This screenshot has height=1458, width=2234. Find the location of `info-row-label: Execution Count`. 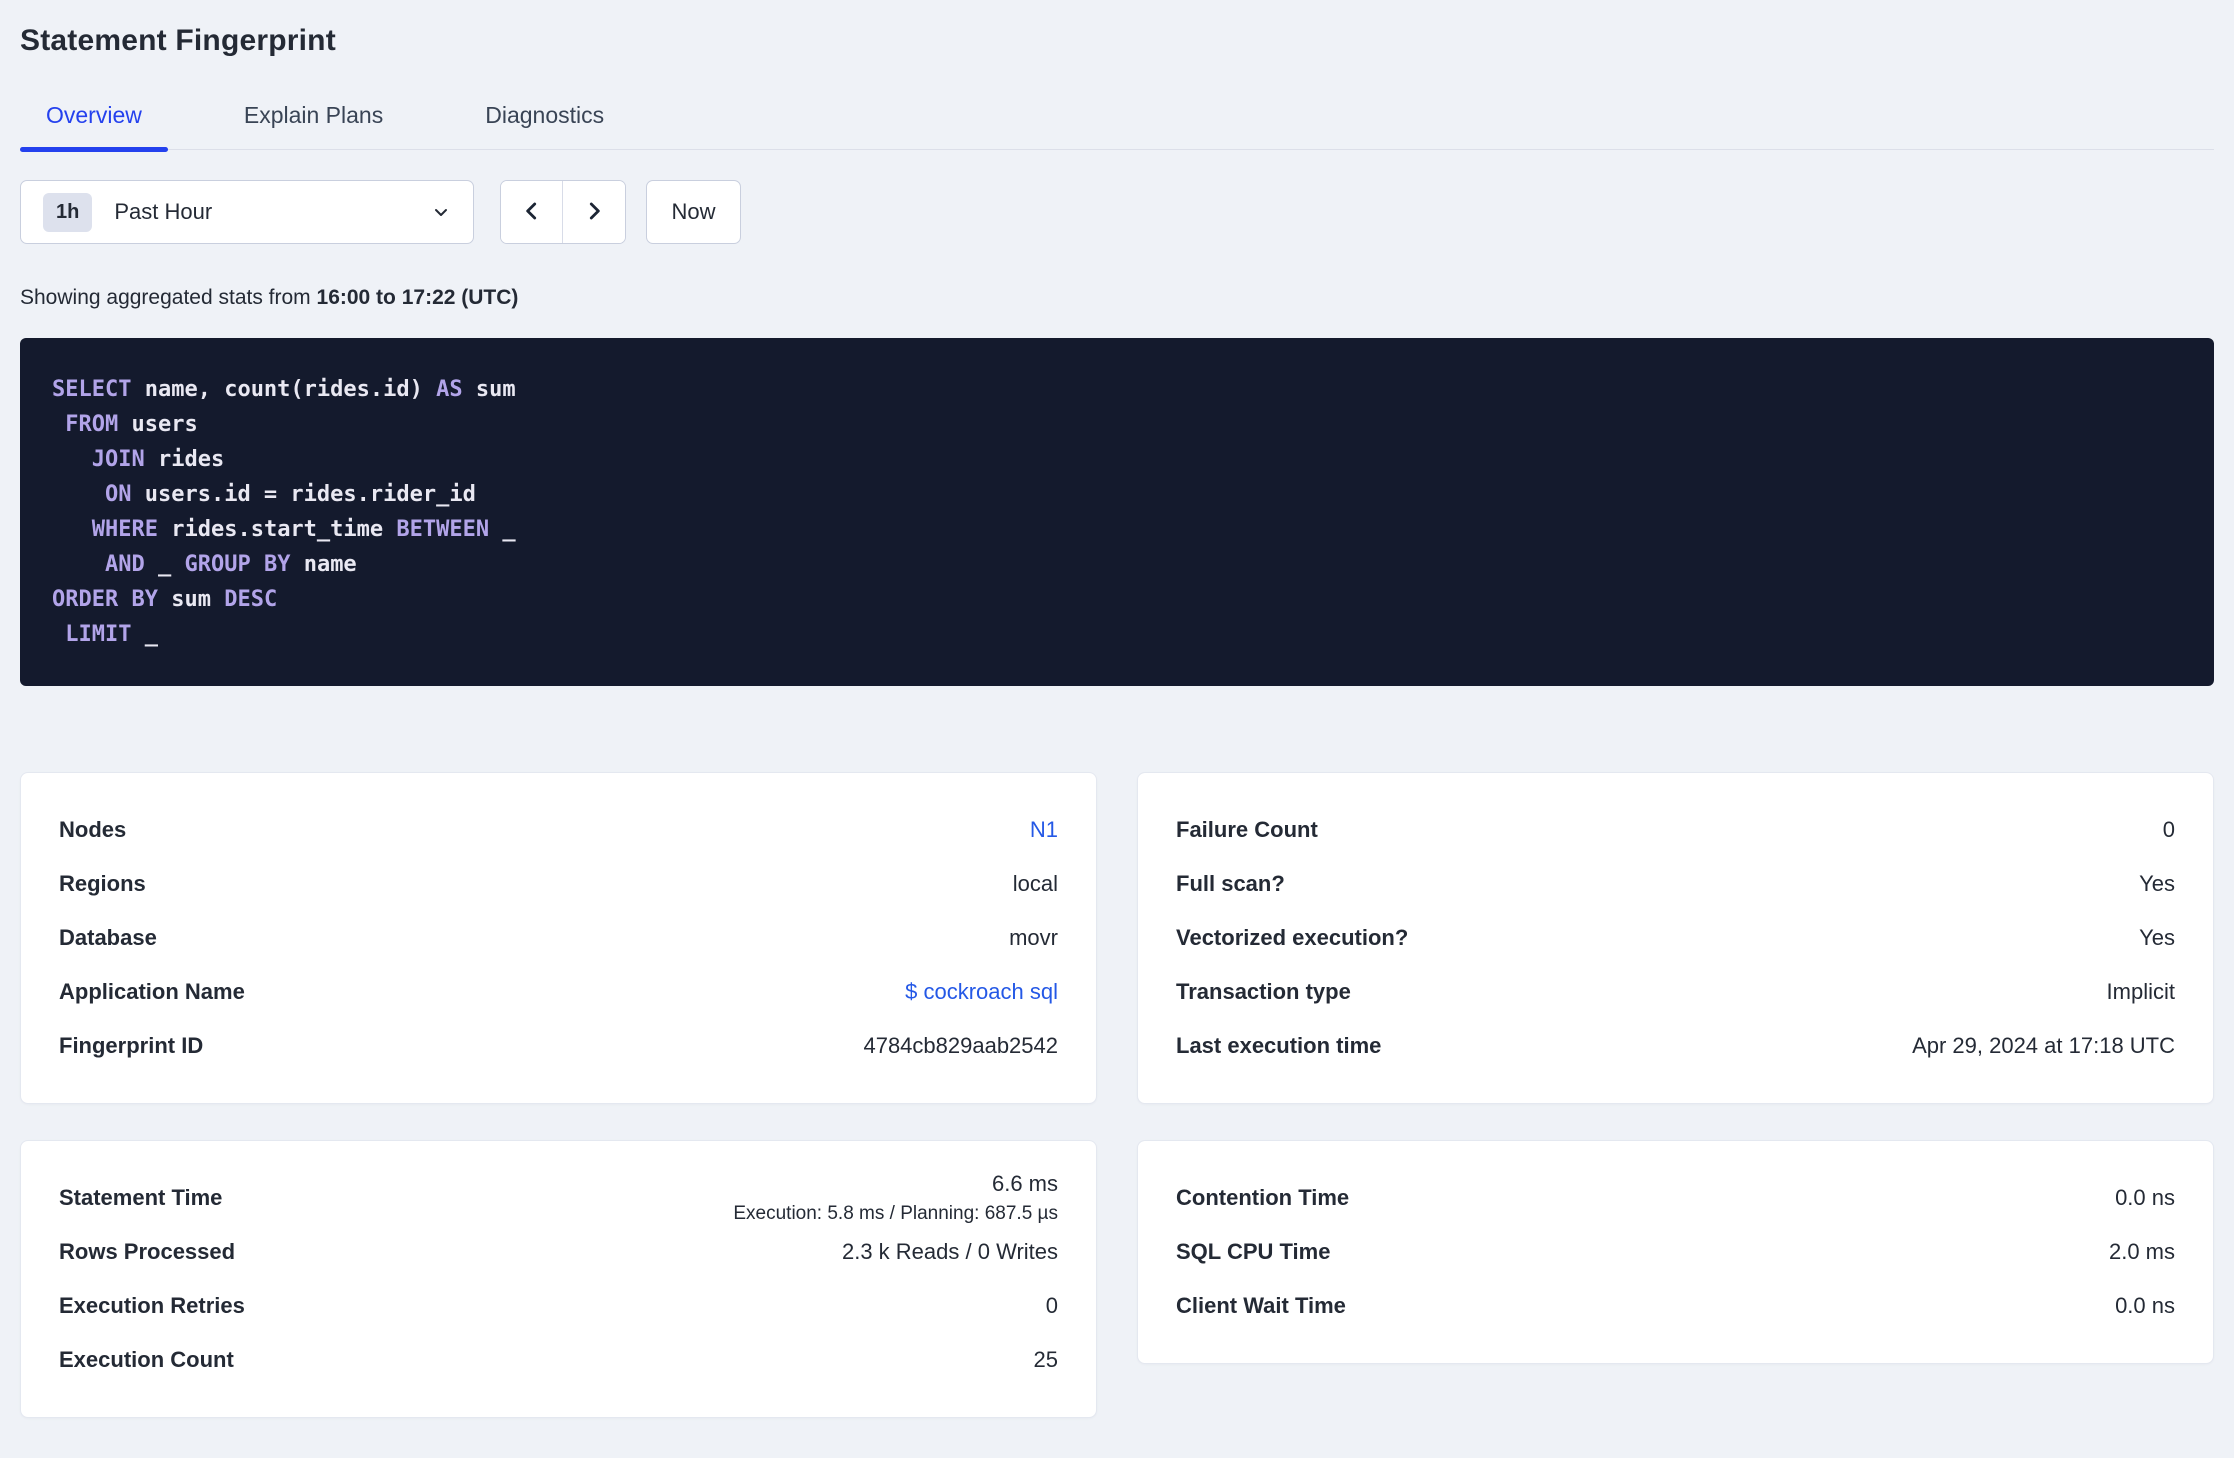

info-row-label: Execution Count is located at coordinates (146, 1359).